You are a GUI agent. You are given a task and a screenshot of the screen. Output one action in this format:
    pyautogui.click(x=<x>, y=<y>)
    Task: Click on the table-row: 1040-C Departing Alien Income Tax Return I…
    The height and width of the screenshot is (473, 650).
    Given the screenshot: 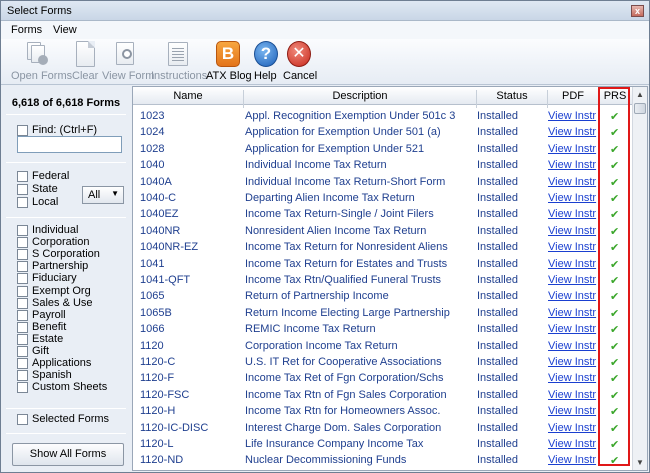 What is the action you would take?
    pyautogui.click(x=366, y=199)
    